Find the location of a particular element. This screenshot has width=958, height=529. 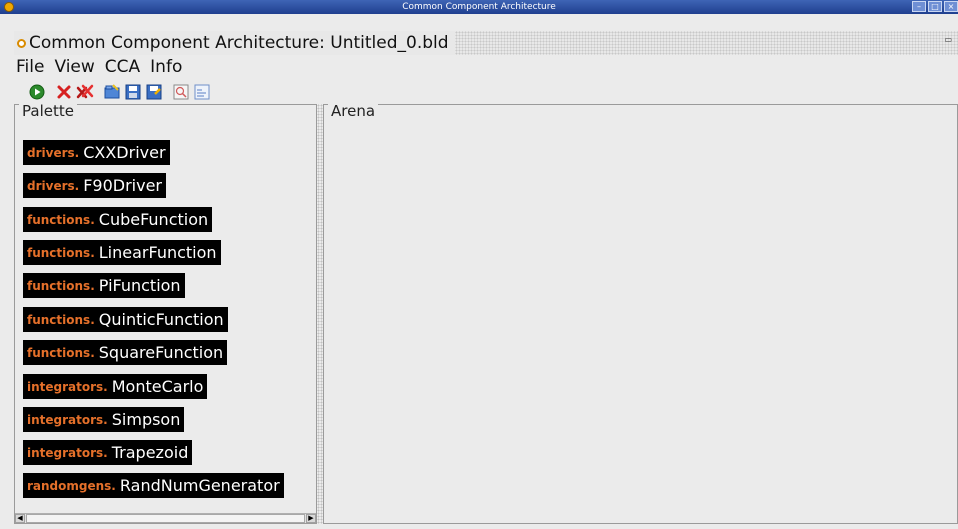

save-as-icon is located at coordinates (154, 92).